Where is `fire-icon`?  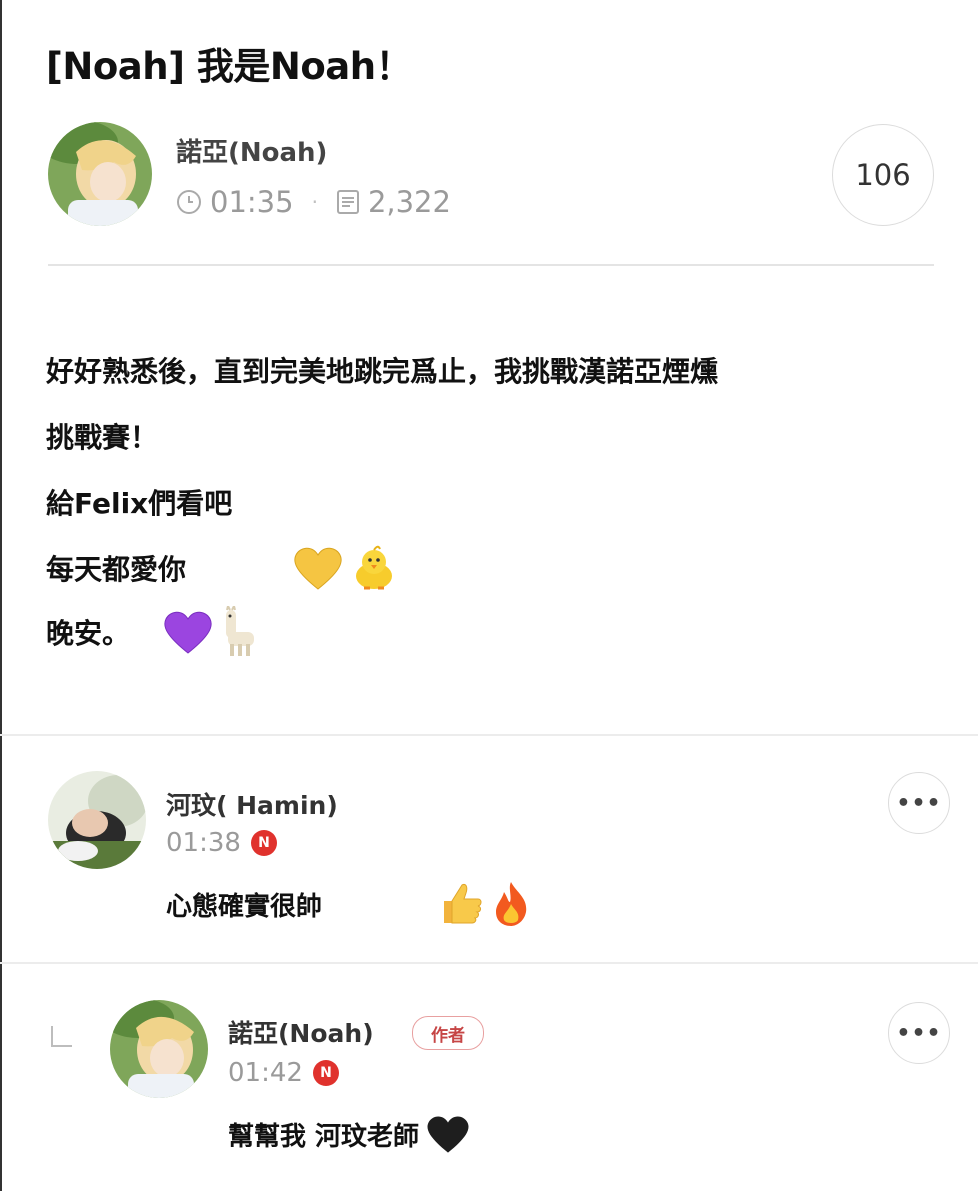 fire-icon is located at coordinates (511, 904).